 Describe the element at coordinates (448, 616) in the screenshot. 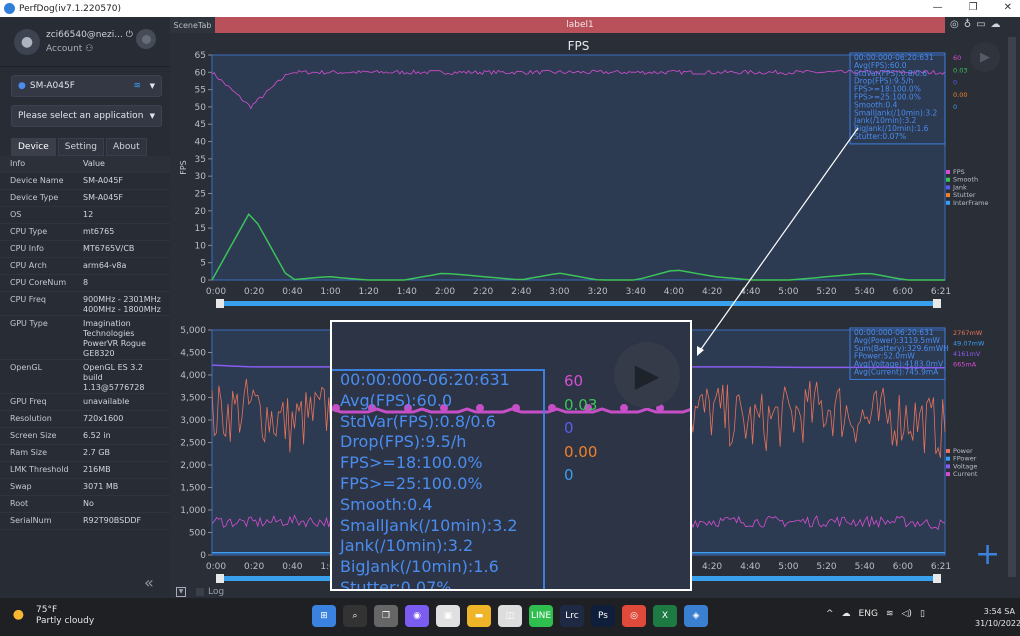

I see `taskbar-app-icon: ▣` at that location.